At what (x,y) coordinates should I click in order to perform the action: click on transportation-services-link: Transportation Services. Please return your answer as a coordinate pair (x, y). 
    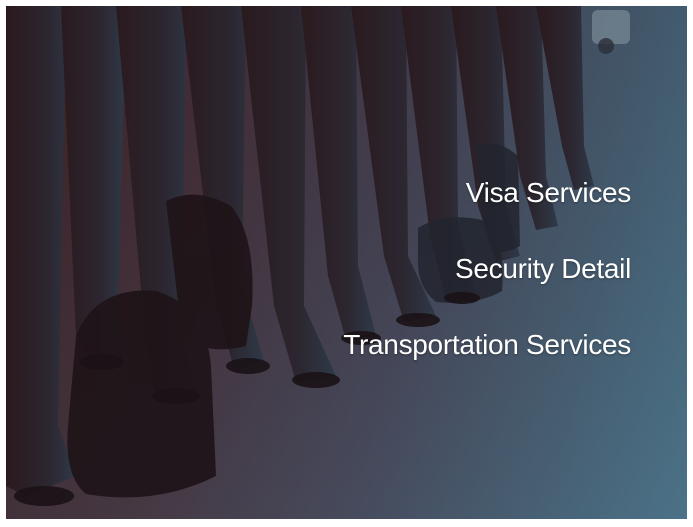
    Looking at the image, I should click on (487, 345).